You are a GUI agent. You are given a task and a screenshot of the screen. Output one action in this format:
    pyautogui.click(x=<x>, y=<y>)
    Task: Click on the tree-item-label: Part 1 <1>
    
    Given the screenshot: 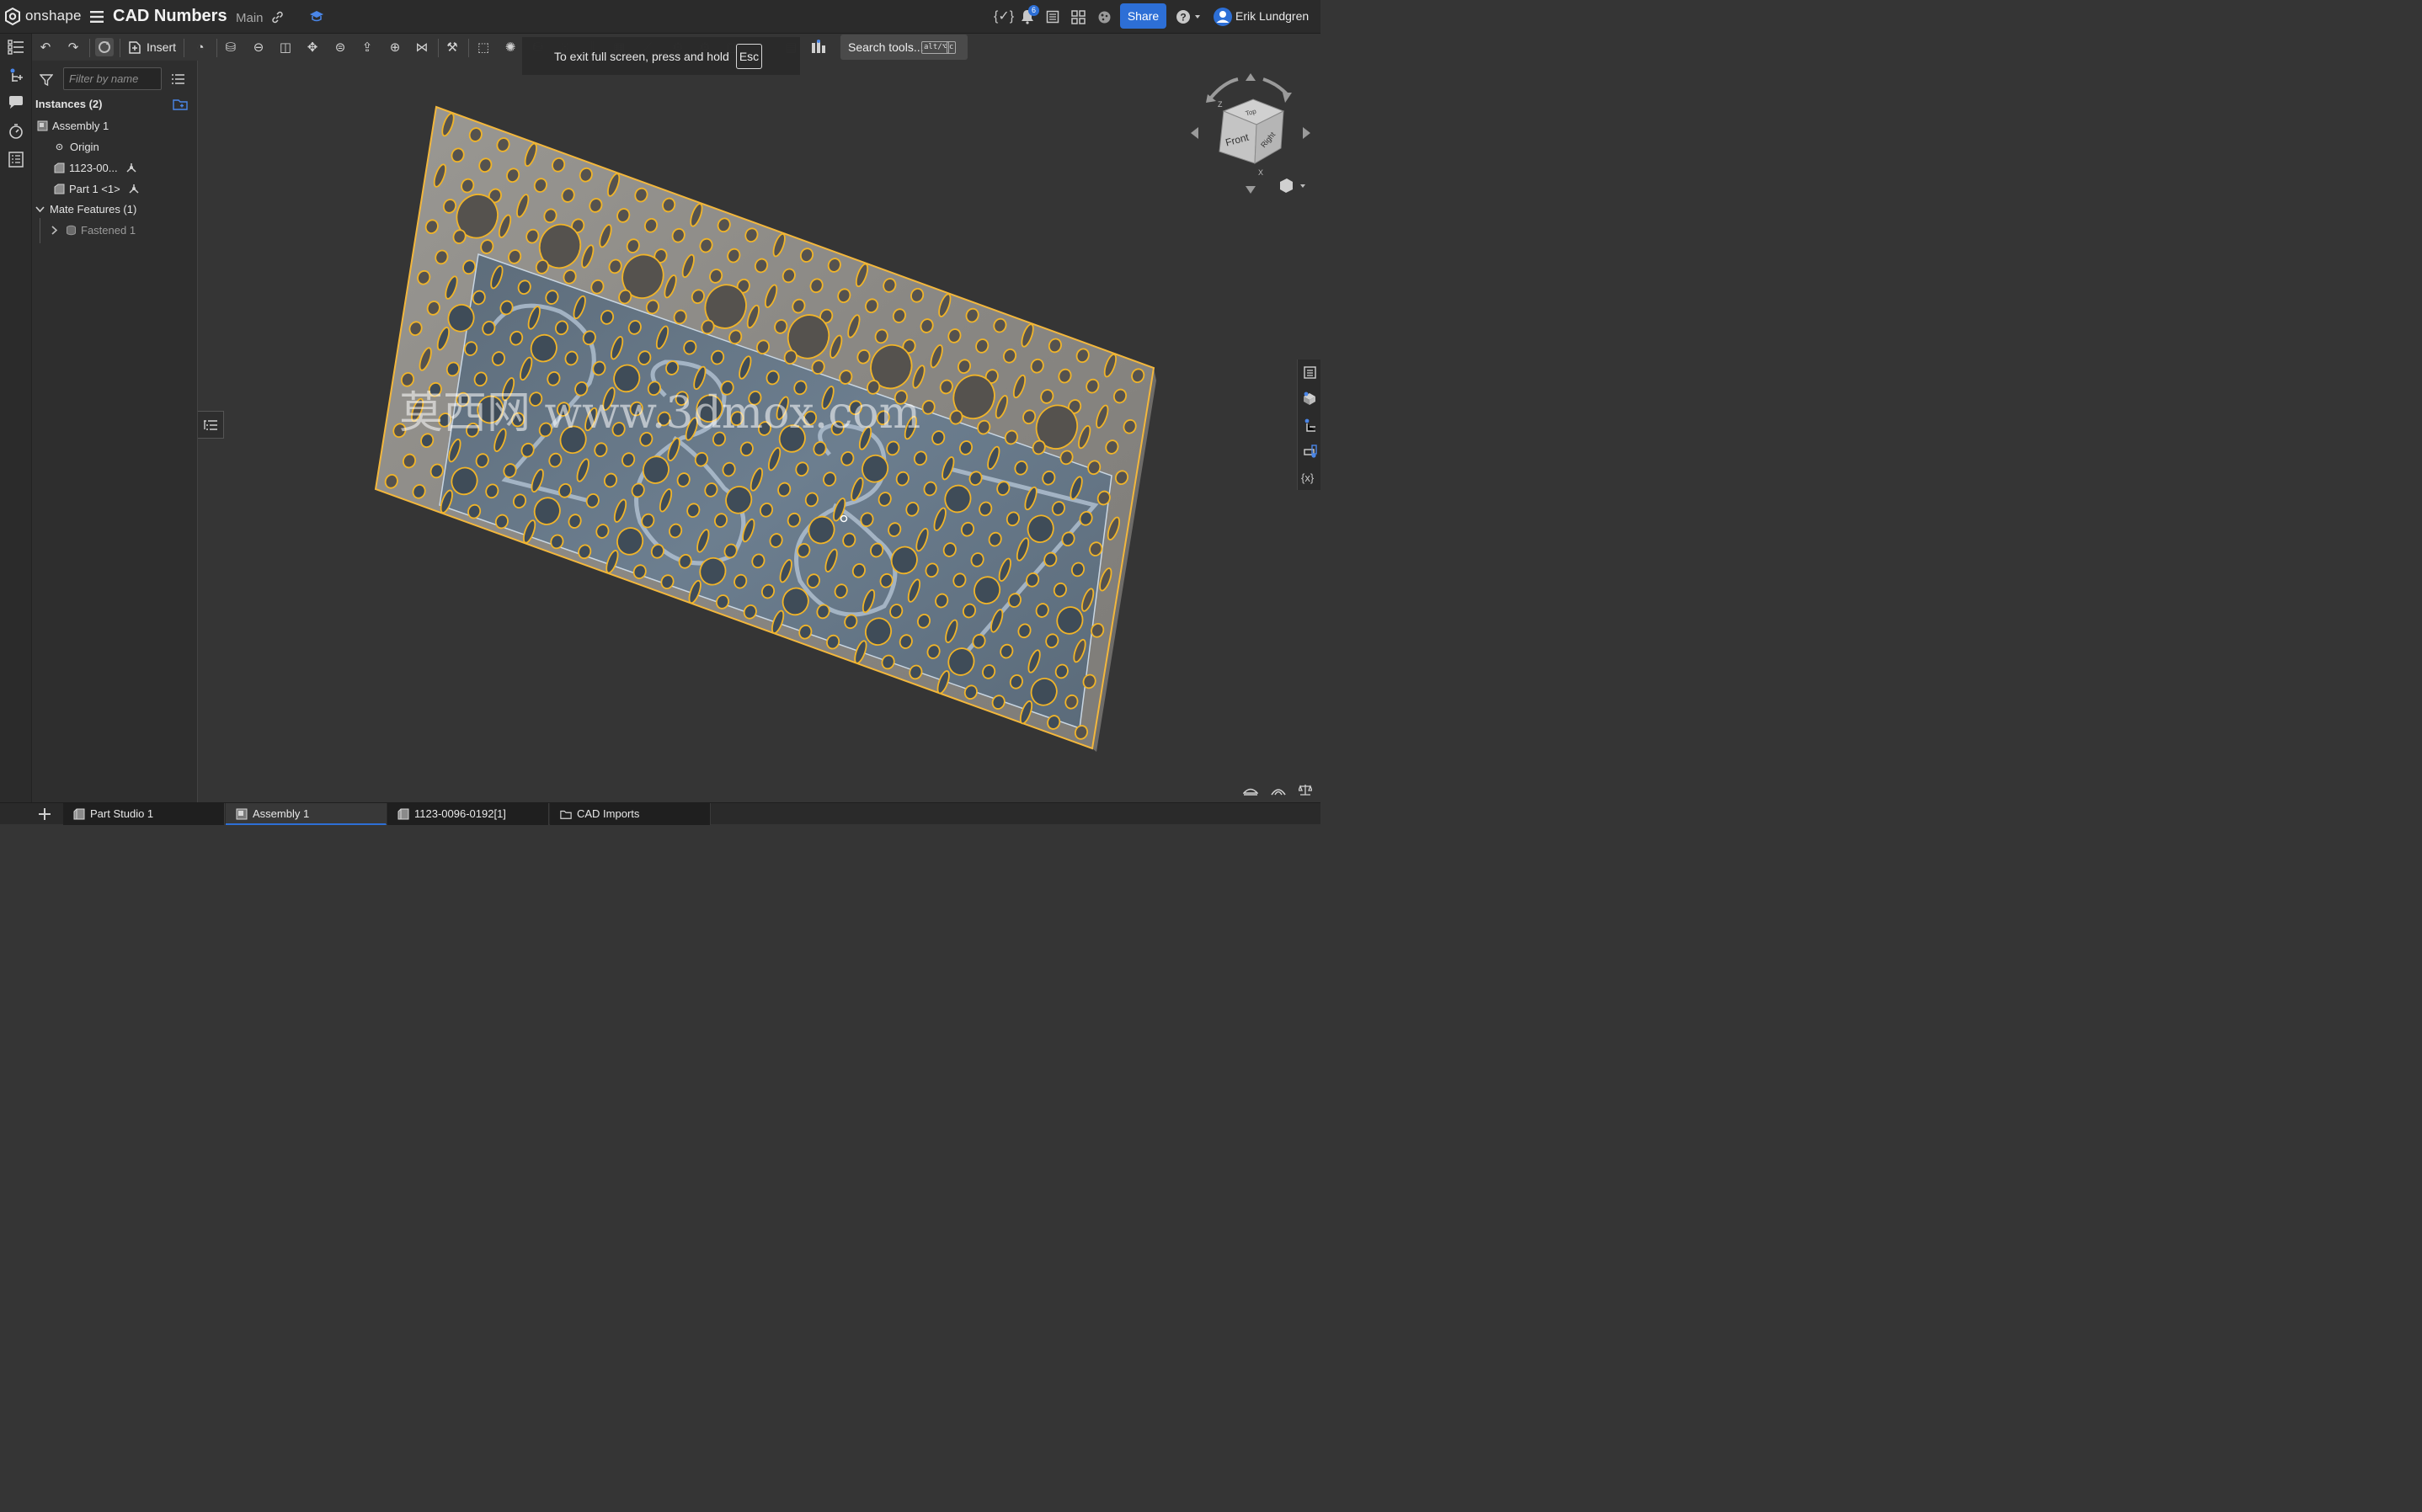 What is the action you would take?
    pyautogui.click(x=94, y=189)
    